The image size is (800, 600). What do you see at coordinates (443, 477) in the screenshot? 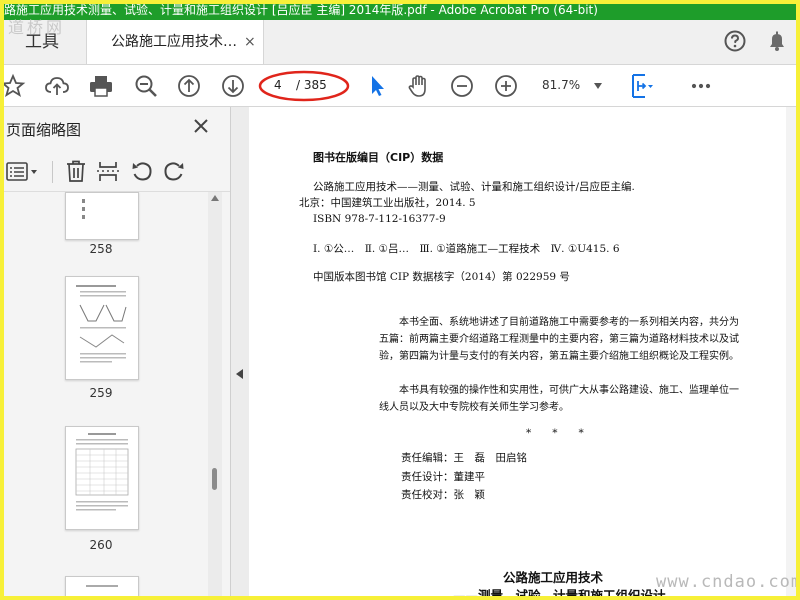
I see `responsible-designer: 责任设计：董建平` at bounding box center [443, 477].